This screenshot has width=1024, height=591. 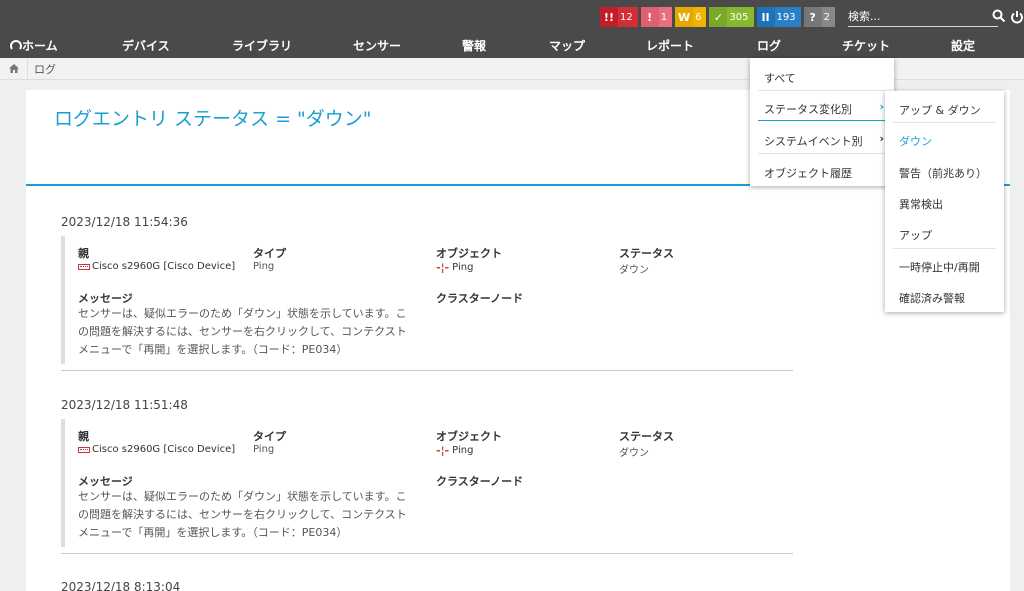 I want to click on status-badge-unknown: ? 2, so click(x=819, y=17).